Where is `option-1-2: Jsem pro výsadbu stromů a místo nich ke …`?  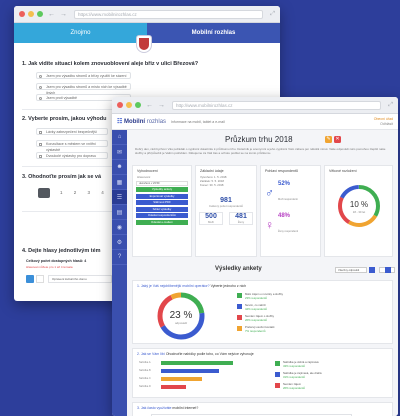 option-1-2: Jsem pro výsadbu stromů a místo nich ke … is located at coordinates (83, 89).